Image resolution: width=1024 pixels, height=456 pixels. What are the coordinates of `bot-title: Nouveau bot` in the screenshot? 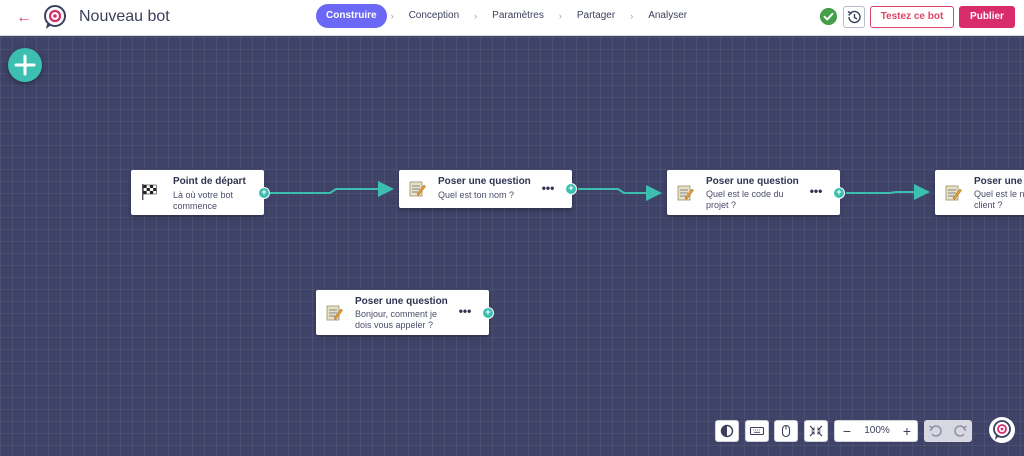 It's located at (124, 17).